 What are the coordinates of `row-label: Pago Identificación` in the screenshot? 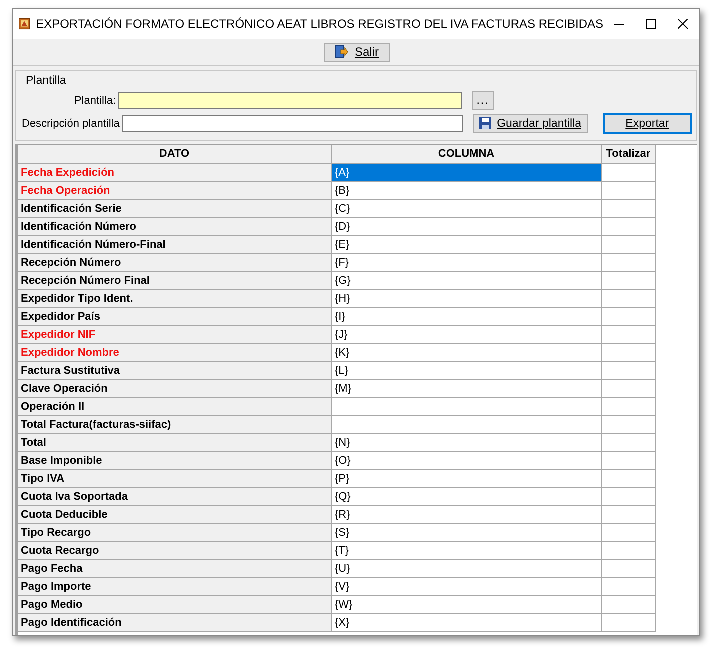 It's located at (175, 623).